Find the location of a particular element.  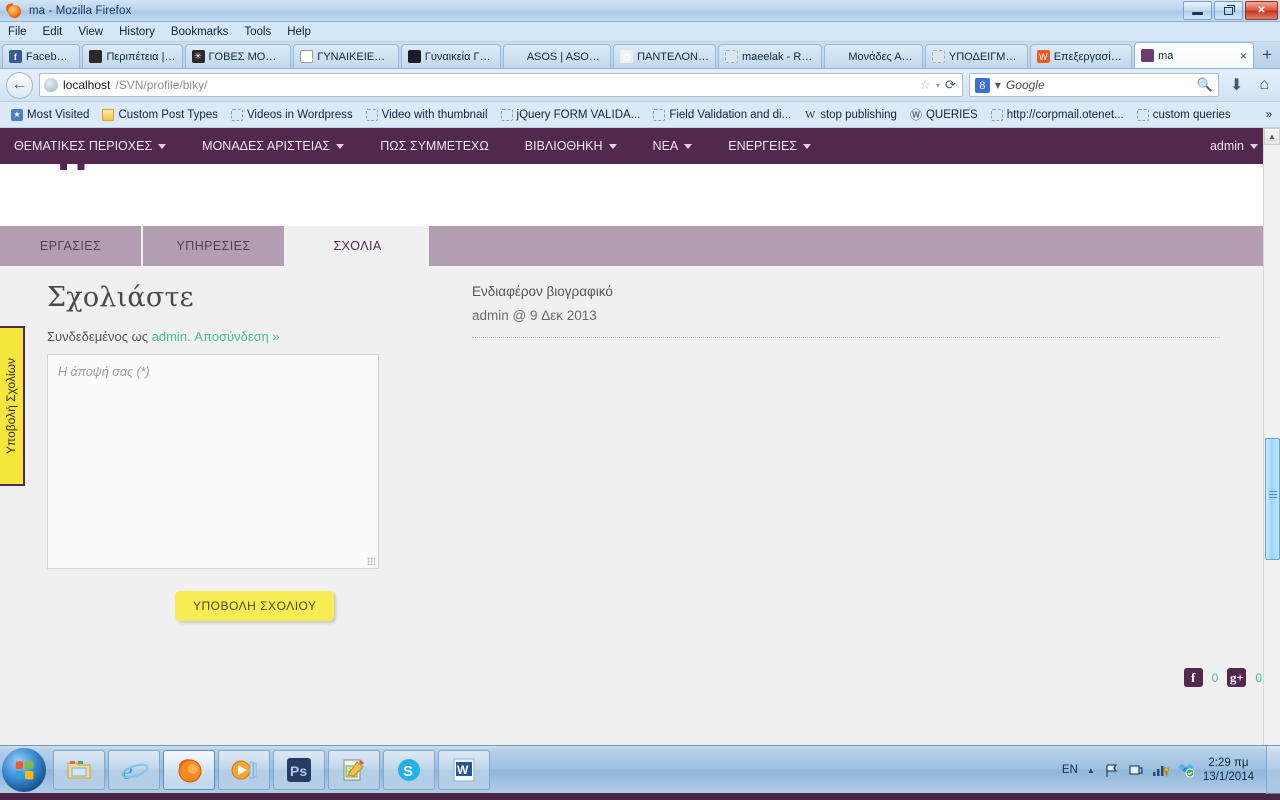

taskbar-skype: S is located at coordinates (409, 769).